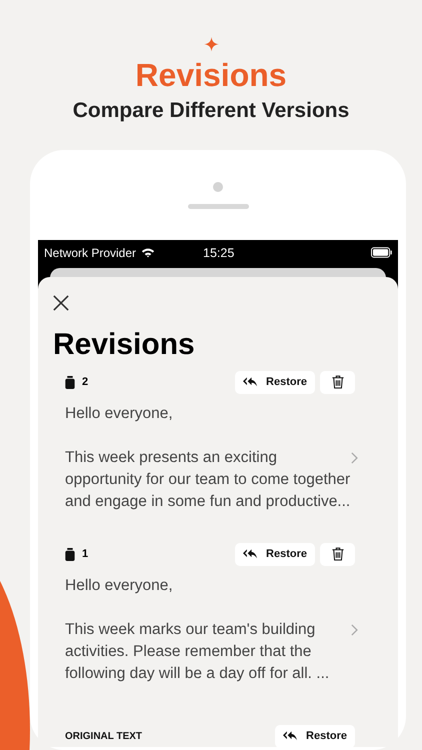  What do you see at coordinates (103, 736) in the screenshot?
I see `section-label: ORIGINAL TEXT` at bounding box center [103, 736].